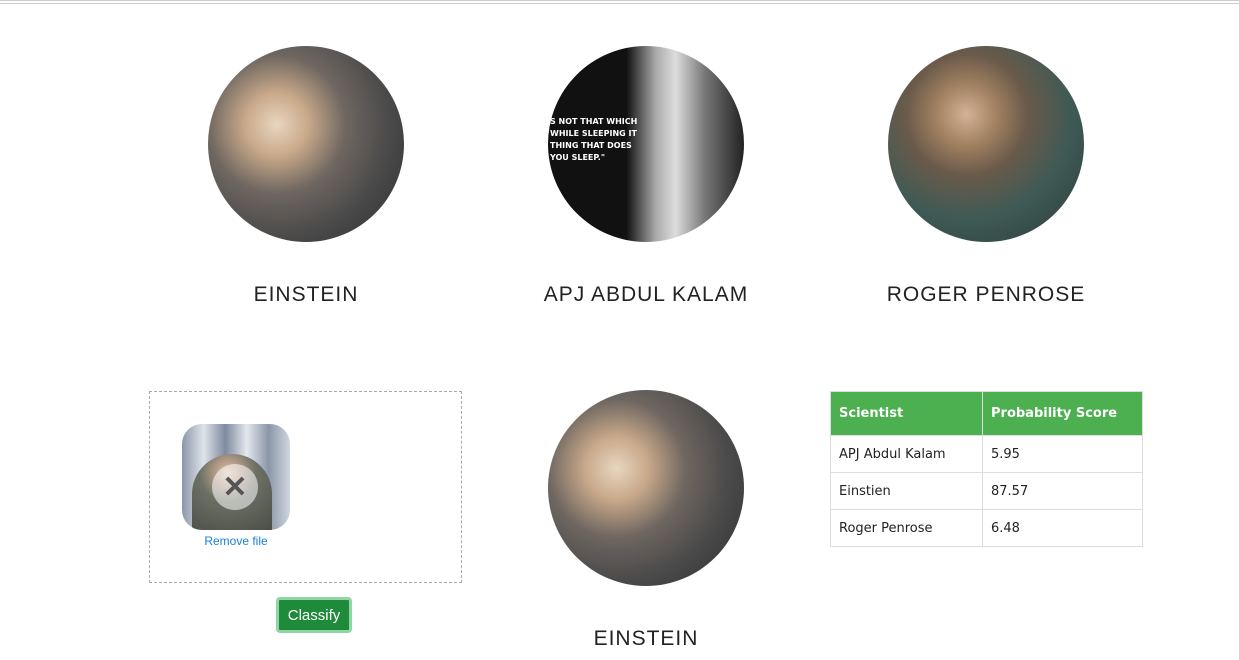 The width and height of the screenshot is (1239, 660). I want to click on quote-line: S NOT THAT WHICH, so click(594, 121).